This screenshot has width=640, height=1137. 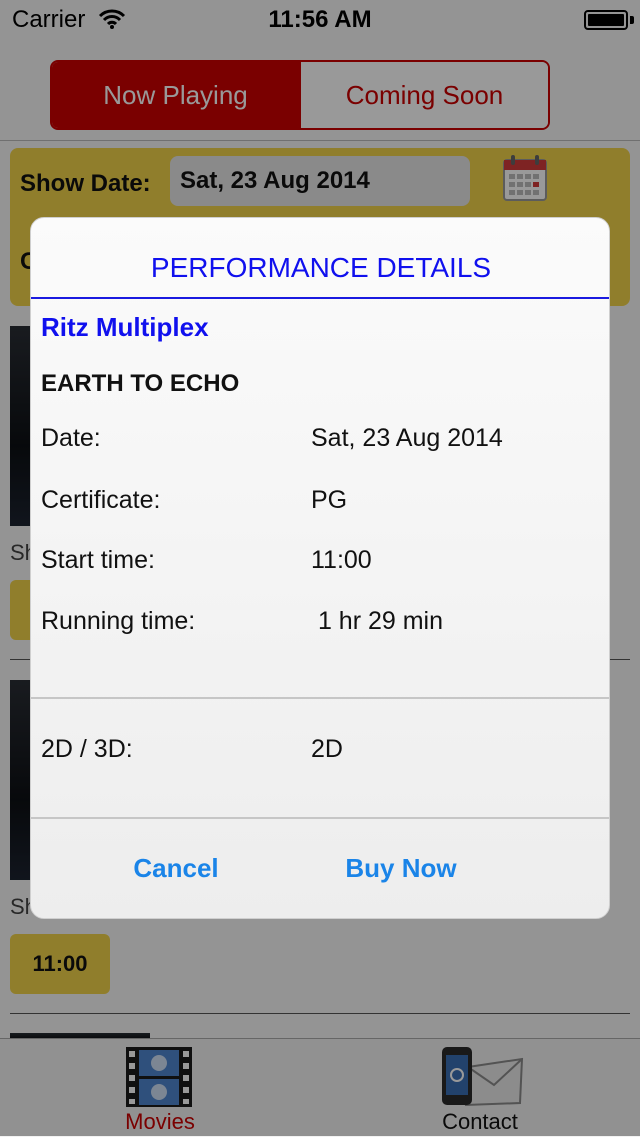 I want to click on start-time-value: 11:00, so click(x=341, y=560).